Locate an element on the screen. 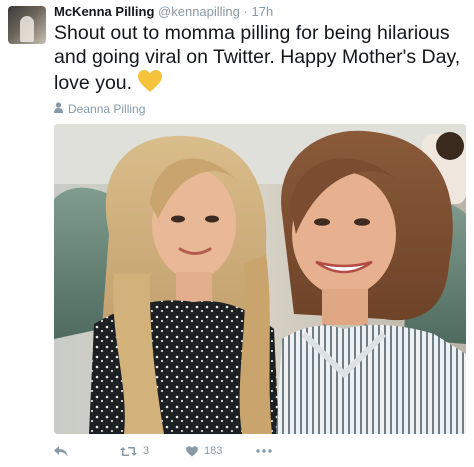 The image size is (474, 467). avatar is located at coordinates (27, 25).